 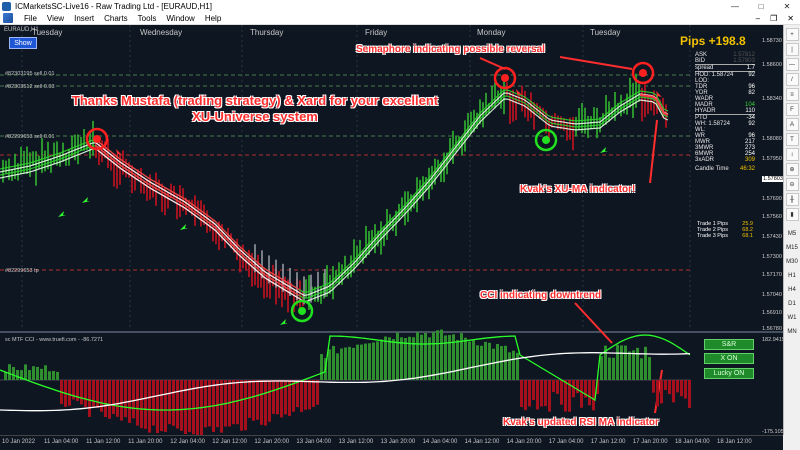 I want to click on menu-insert: Insert, so click(x=84, y=18).